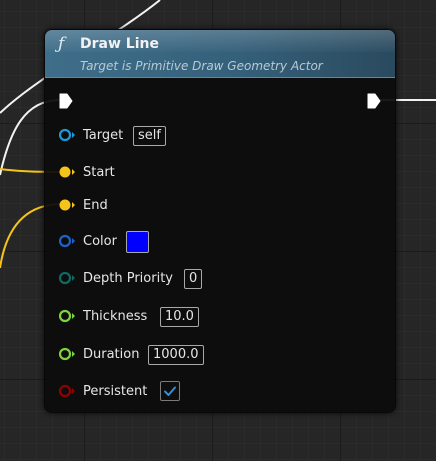 The image size is (436, 461). What do you see at coordinates (68, 135) in the screenshot?
I see `target-pin-icon` at bounding box center [68, 135].